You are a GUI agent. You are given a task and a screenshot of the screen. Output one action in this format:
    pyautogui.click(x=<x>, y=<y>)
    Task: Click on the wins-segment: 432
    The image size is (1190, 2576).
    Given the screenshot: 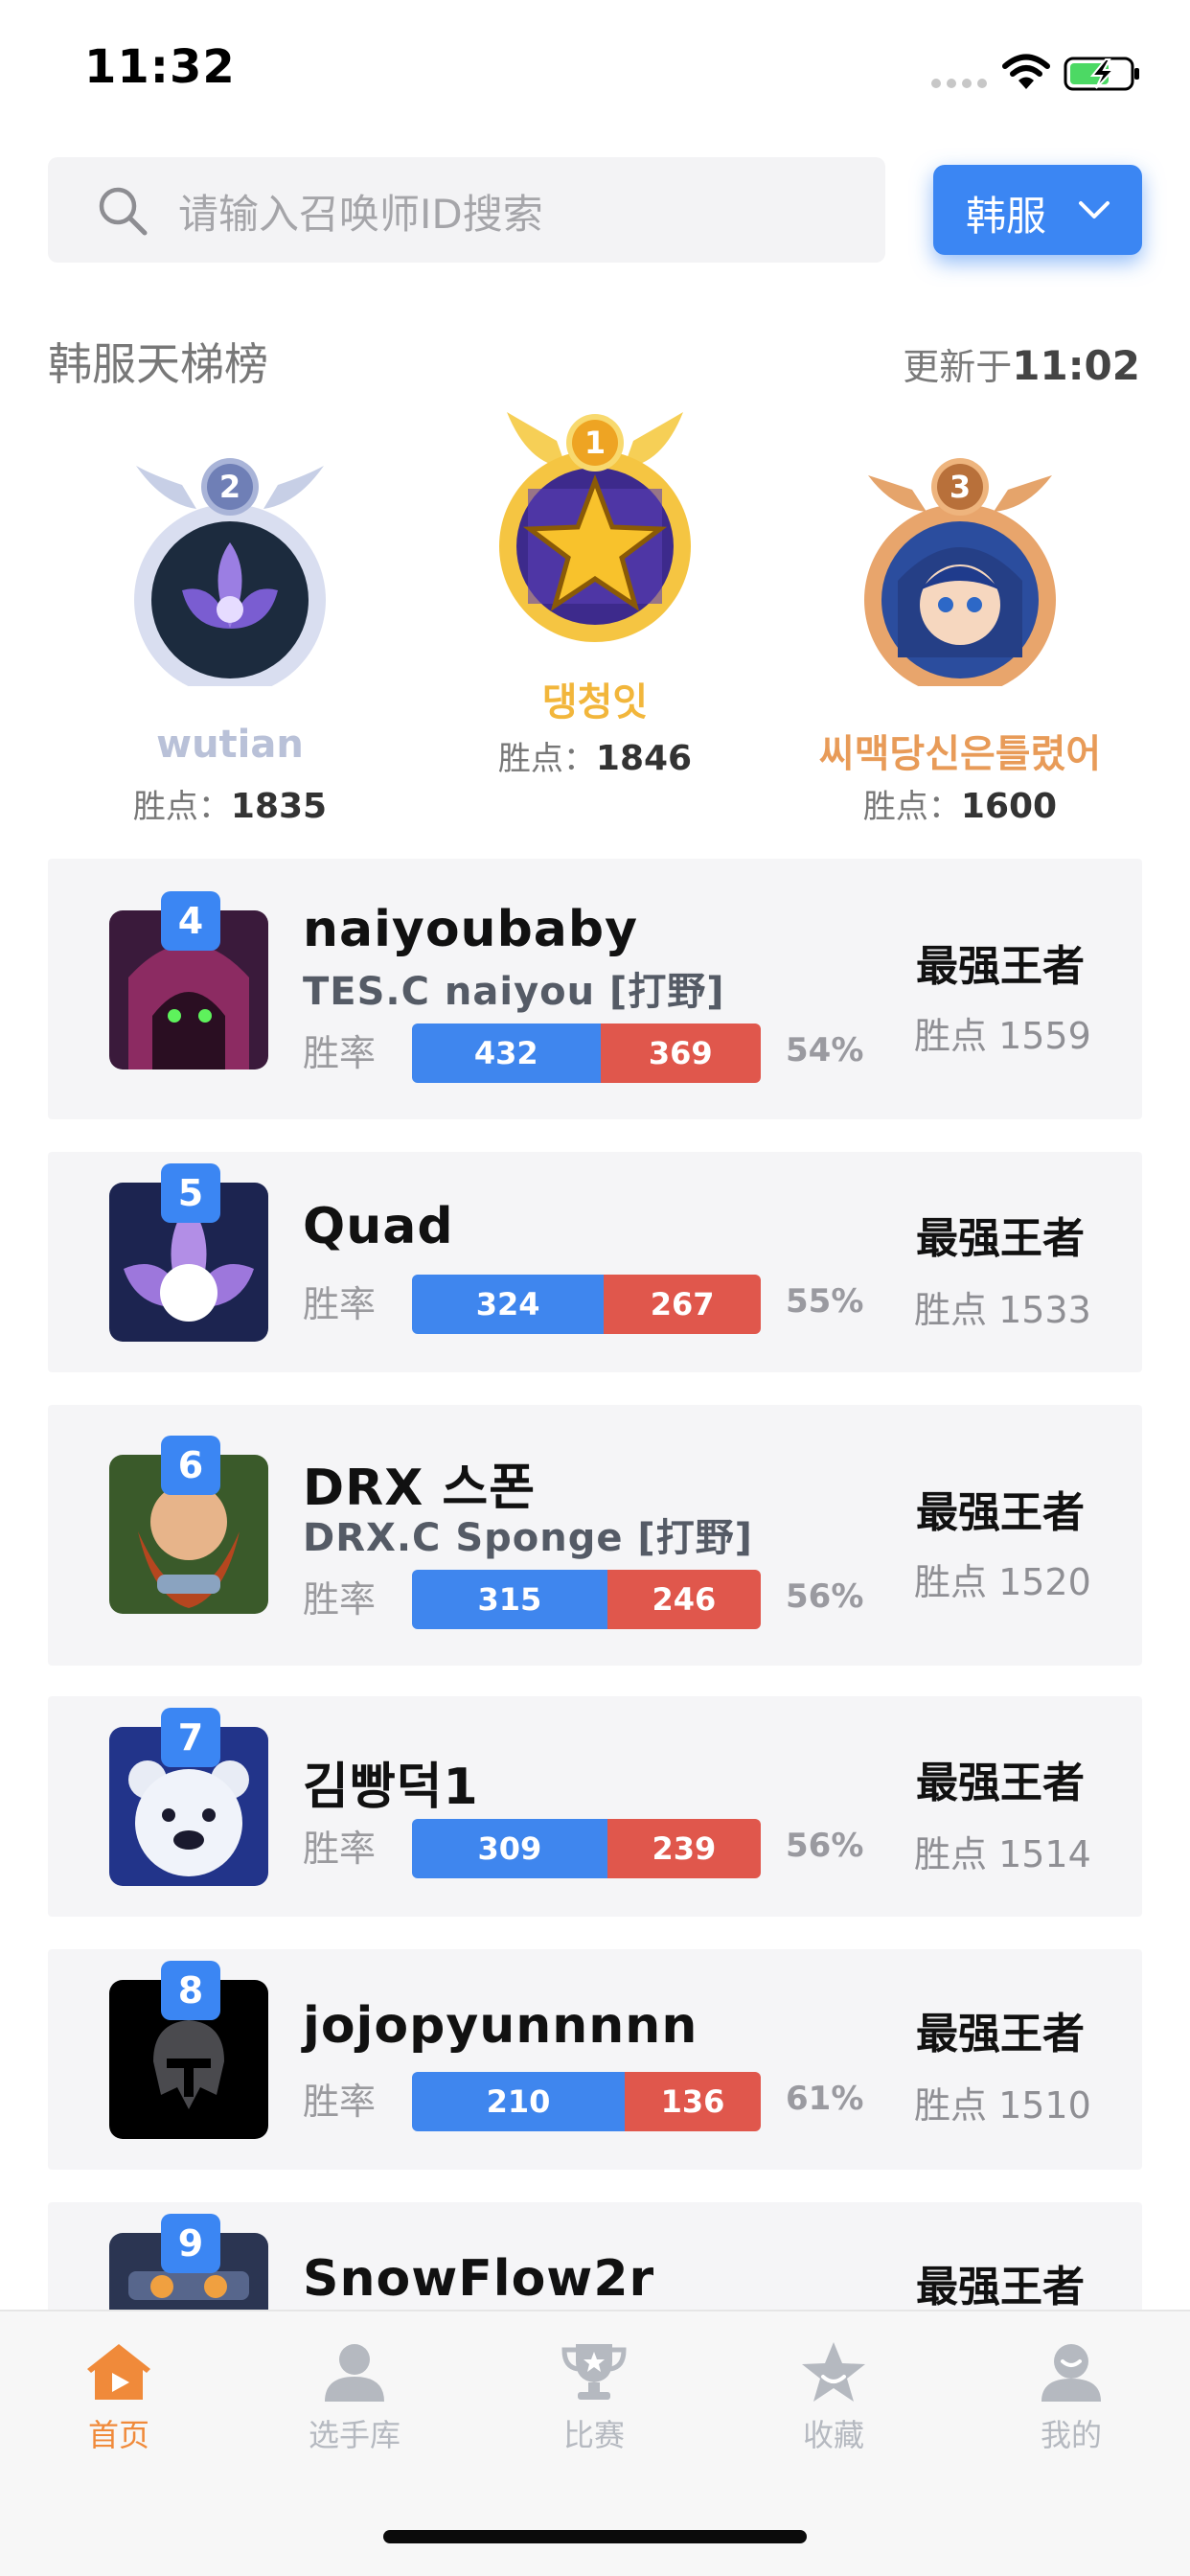 What is the action you would take?
    pyautogui.click(x=507, y=1053)
    